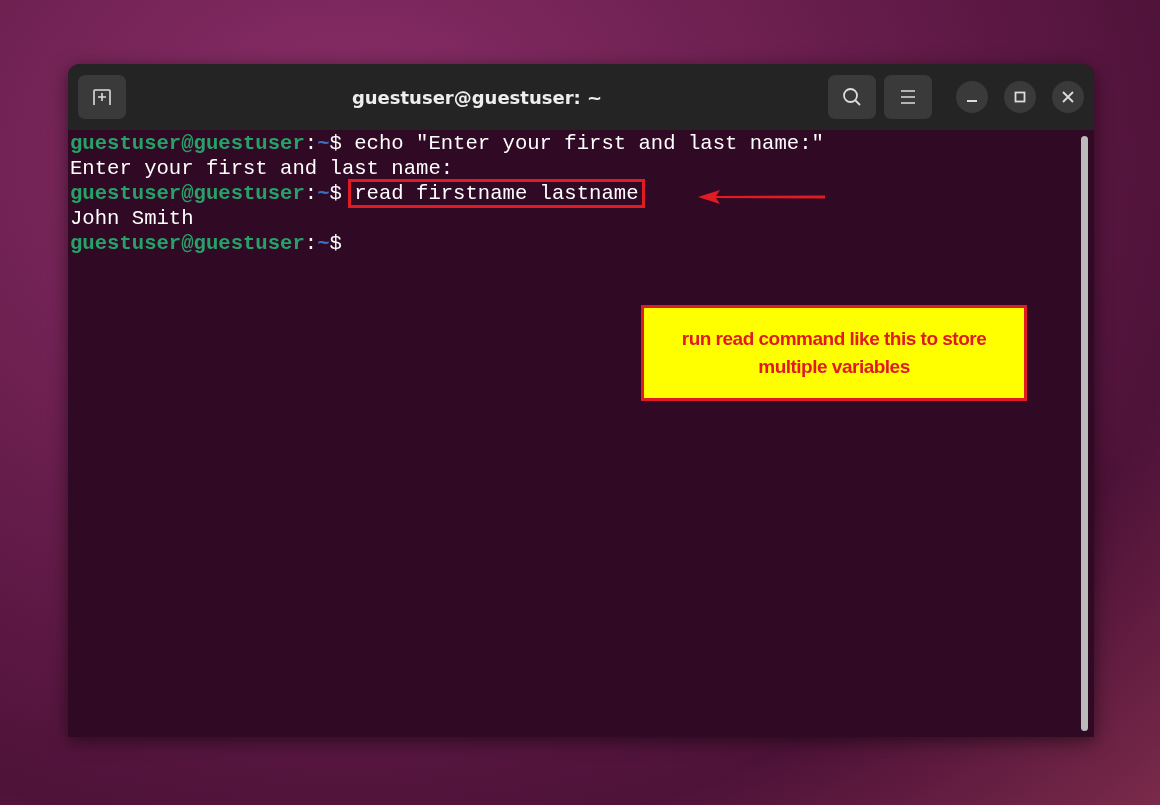  What do you see at coordinates (496, 193) in the screenshot?
I see `command-text: read firstname lastname` at bounding box center [496, 193].